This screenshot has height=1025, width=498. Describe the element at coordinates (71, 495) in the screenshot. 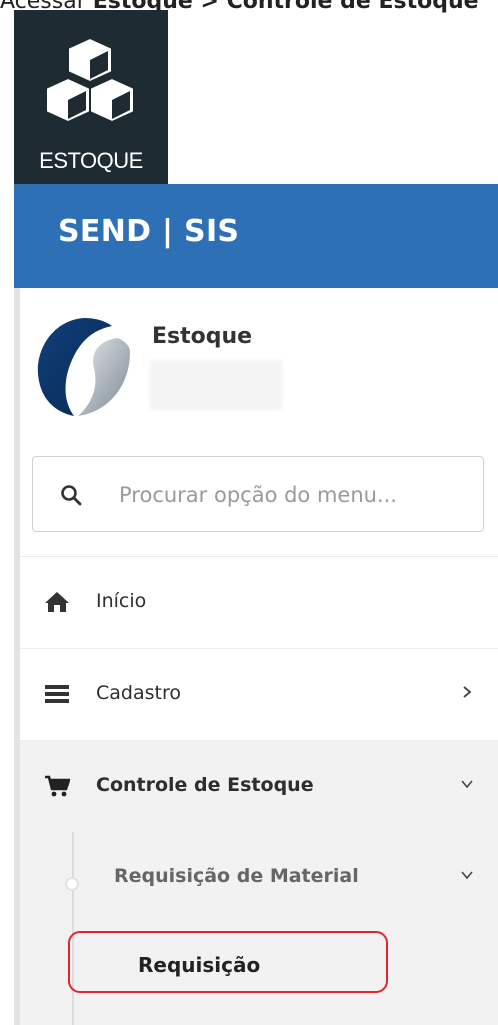

I see `search-icon` at that location.